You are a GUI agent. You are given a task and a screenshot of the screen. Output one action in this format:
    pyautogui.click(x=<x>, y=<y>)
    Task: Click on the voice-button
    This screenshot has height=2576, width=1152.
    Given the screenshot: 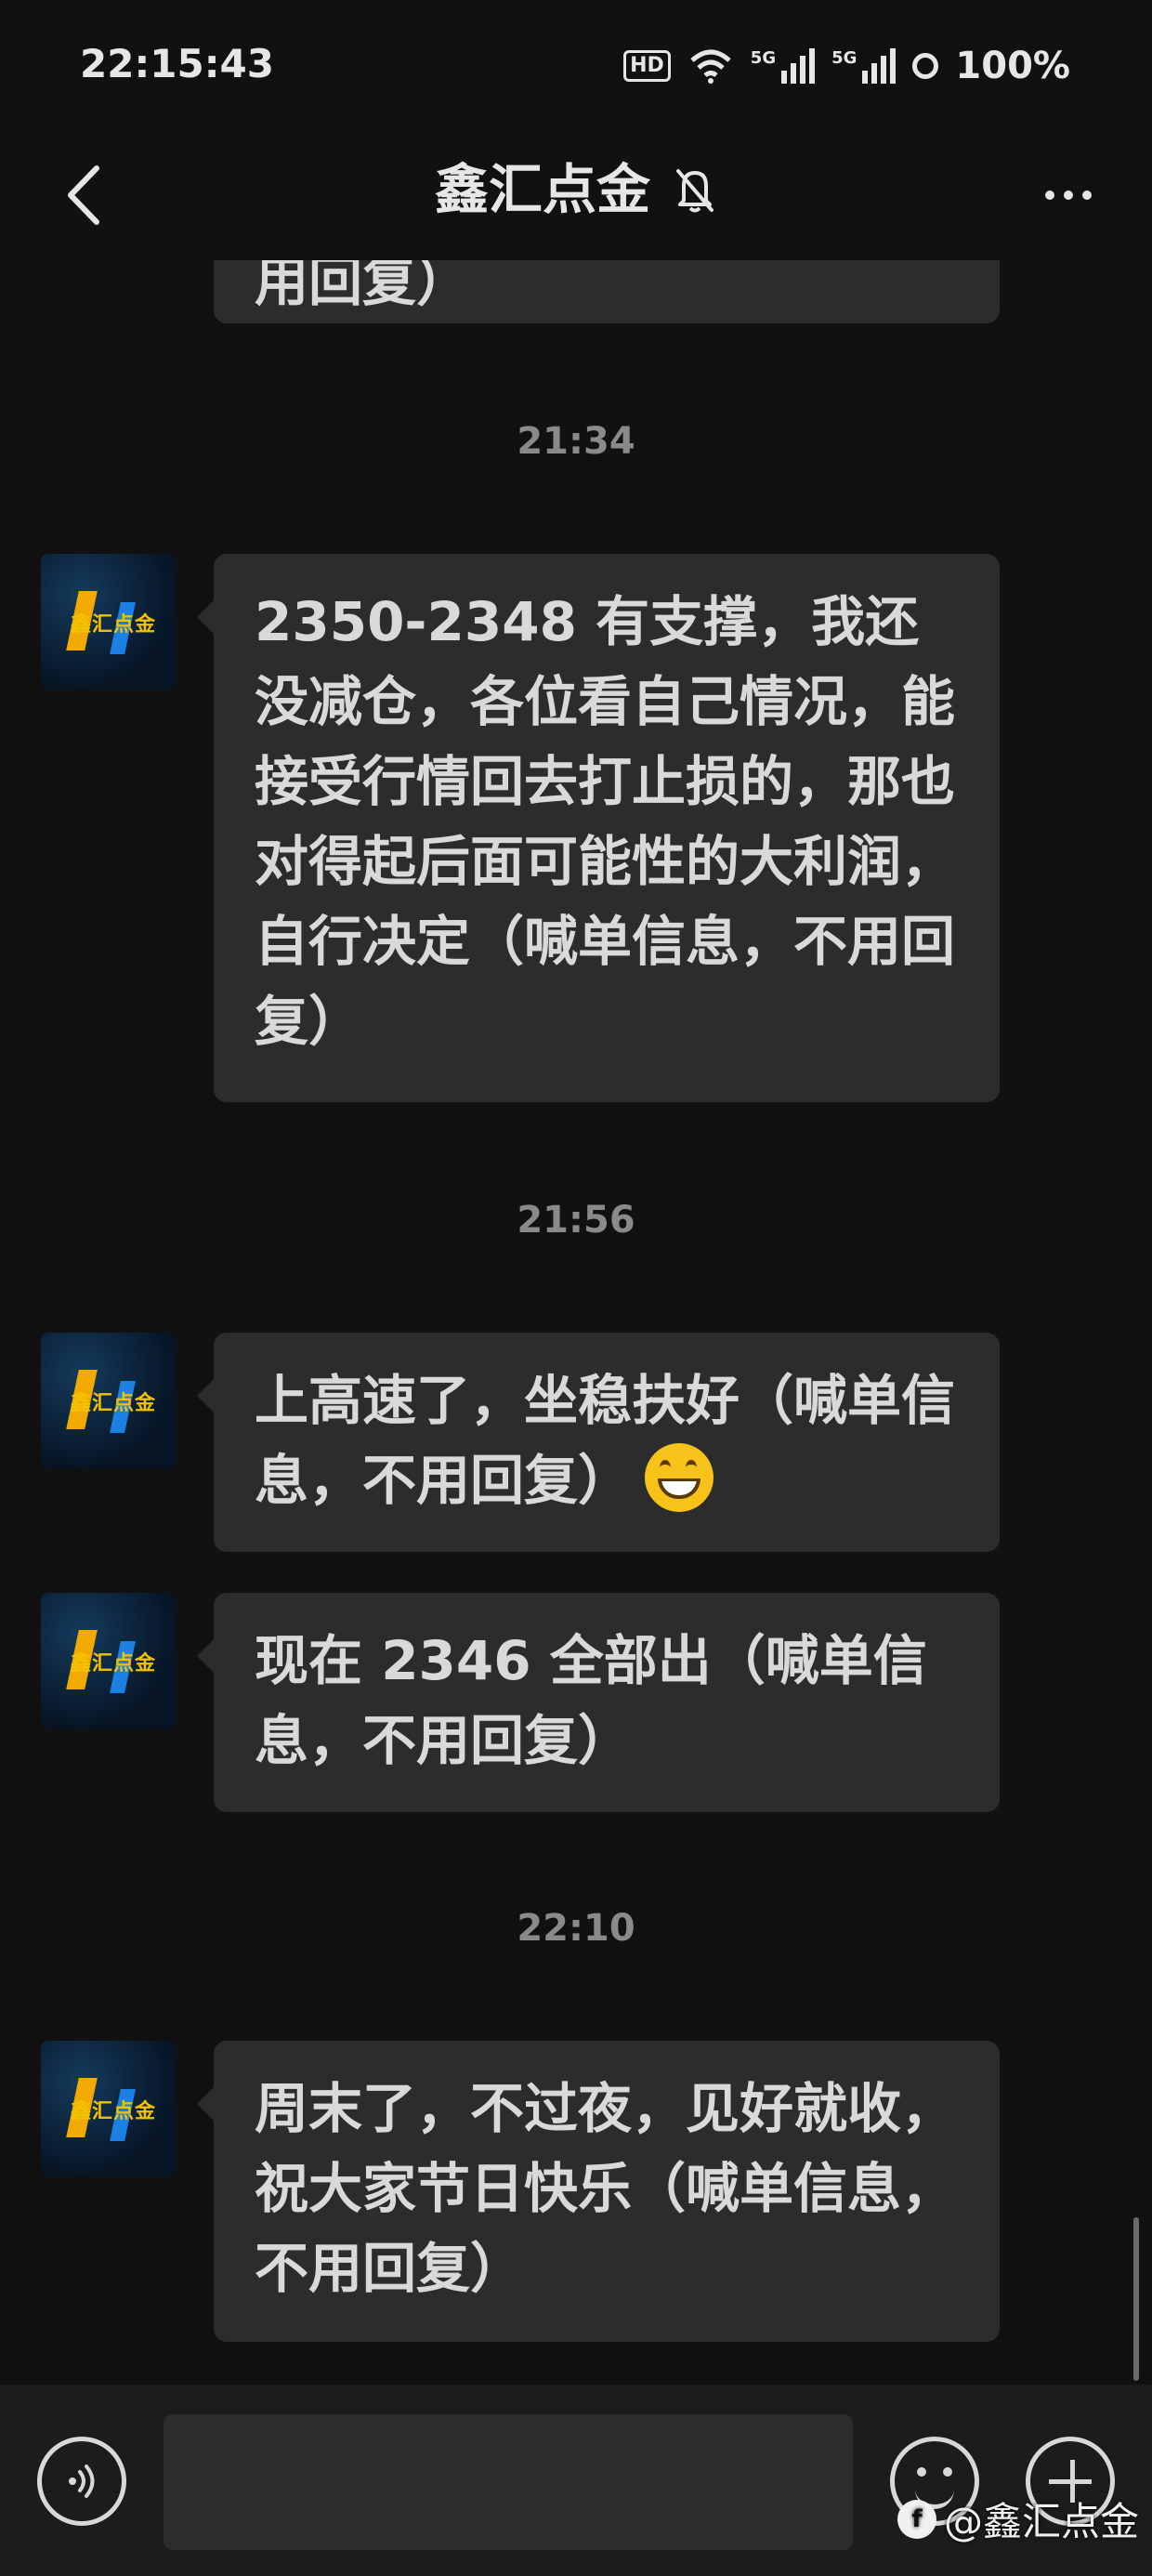 What is the action you would take?
    pyautogui.click(x=81, y=2481)
    